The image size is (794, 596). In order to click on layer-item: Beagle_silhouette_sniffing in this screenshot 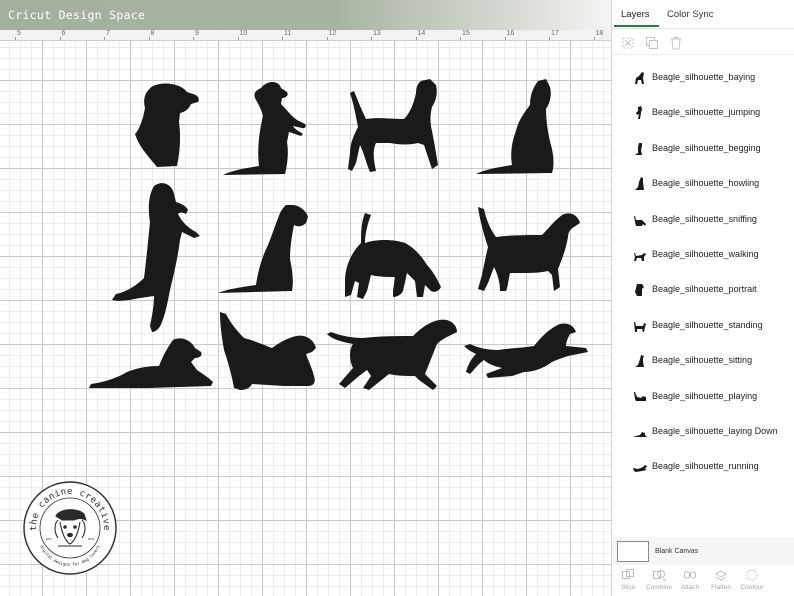, I will do `click(703, 219)`.